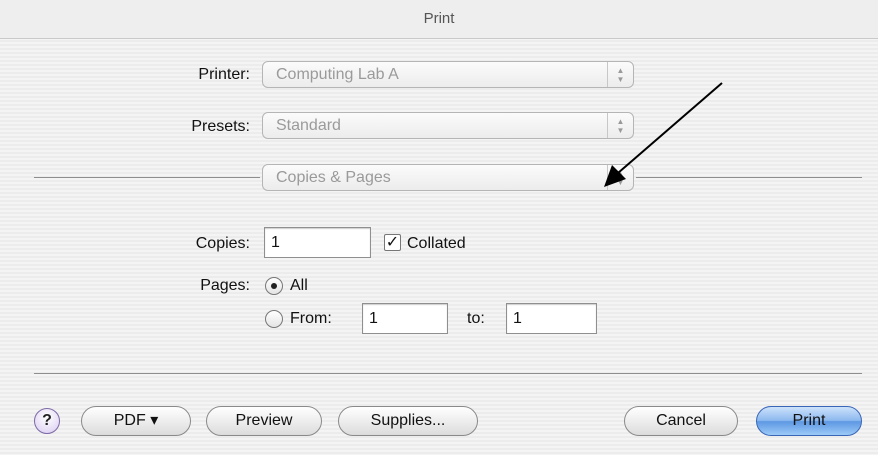 The height and width of the screenshot is (455, 878). What do you see at coordinates (439, 19) in the screenshot?
I see `window-title: Print` at bounding box center [439, 19].